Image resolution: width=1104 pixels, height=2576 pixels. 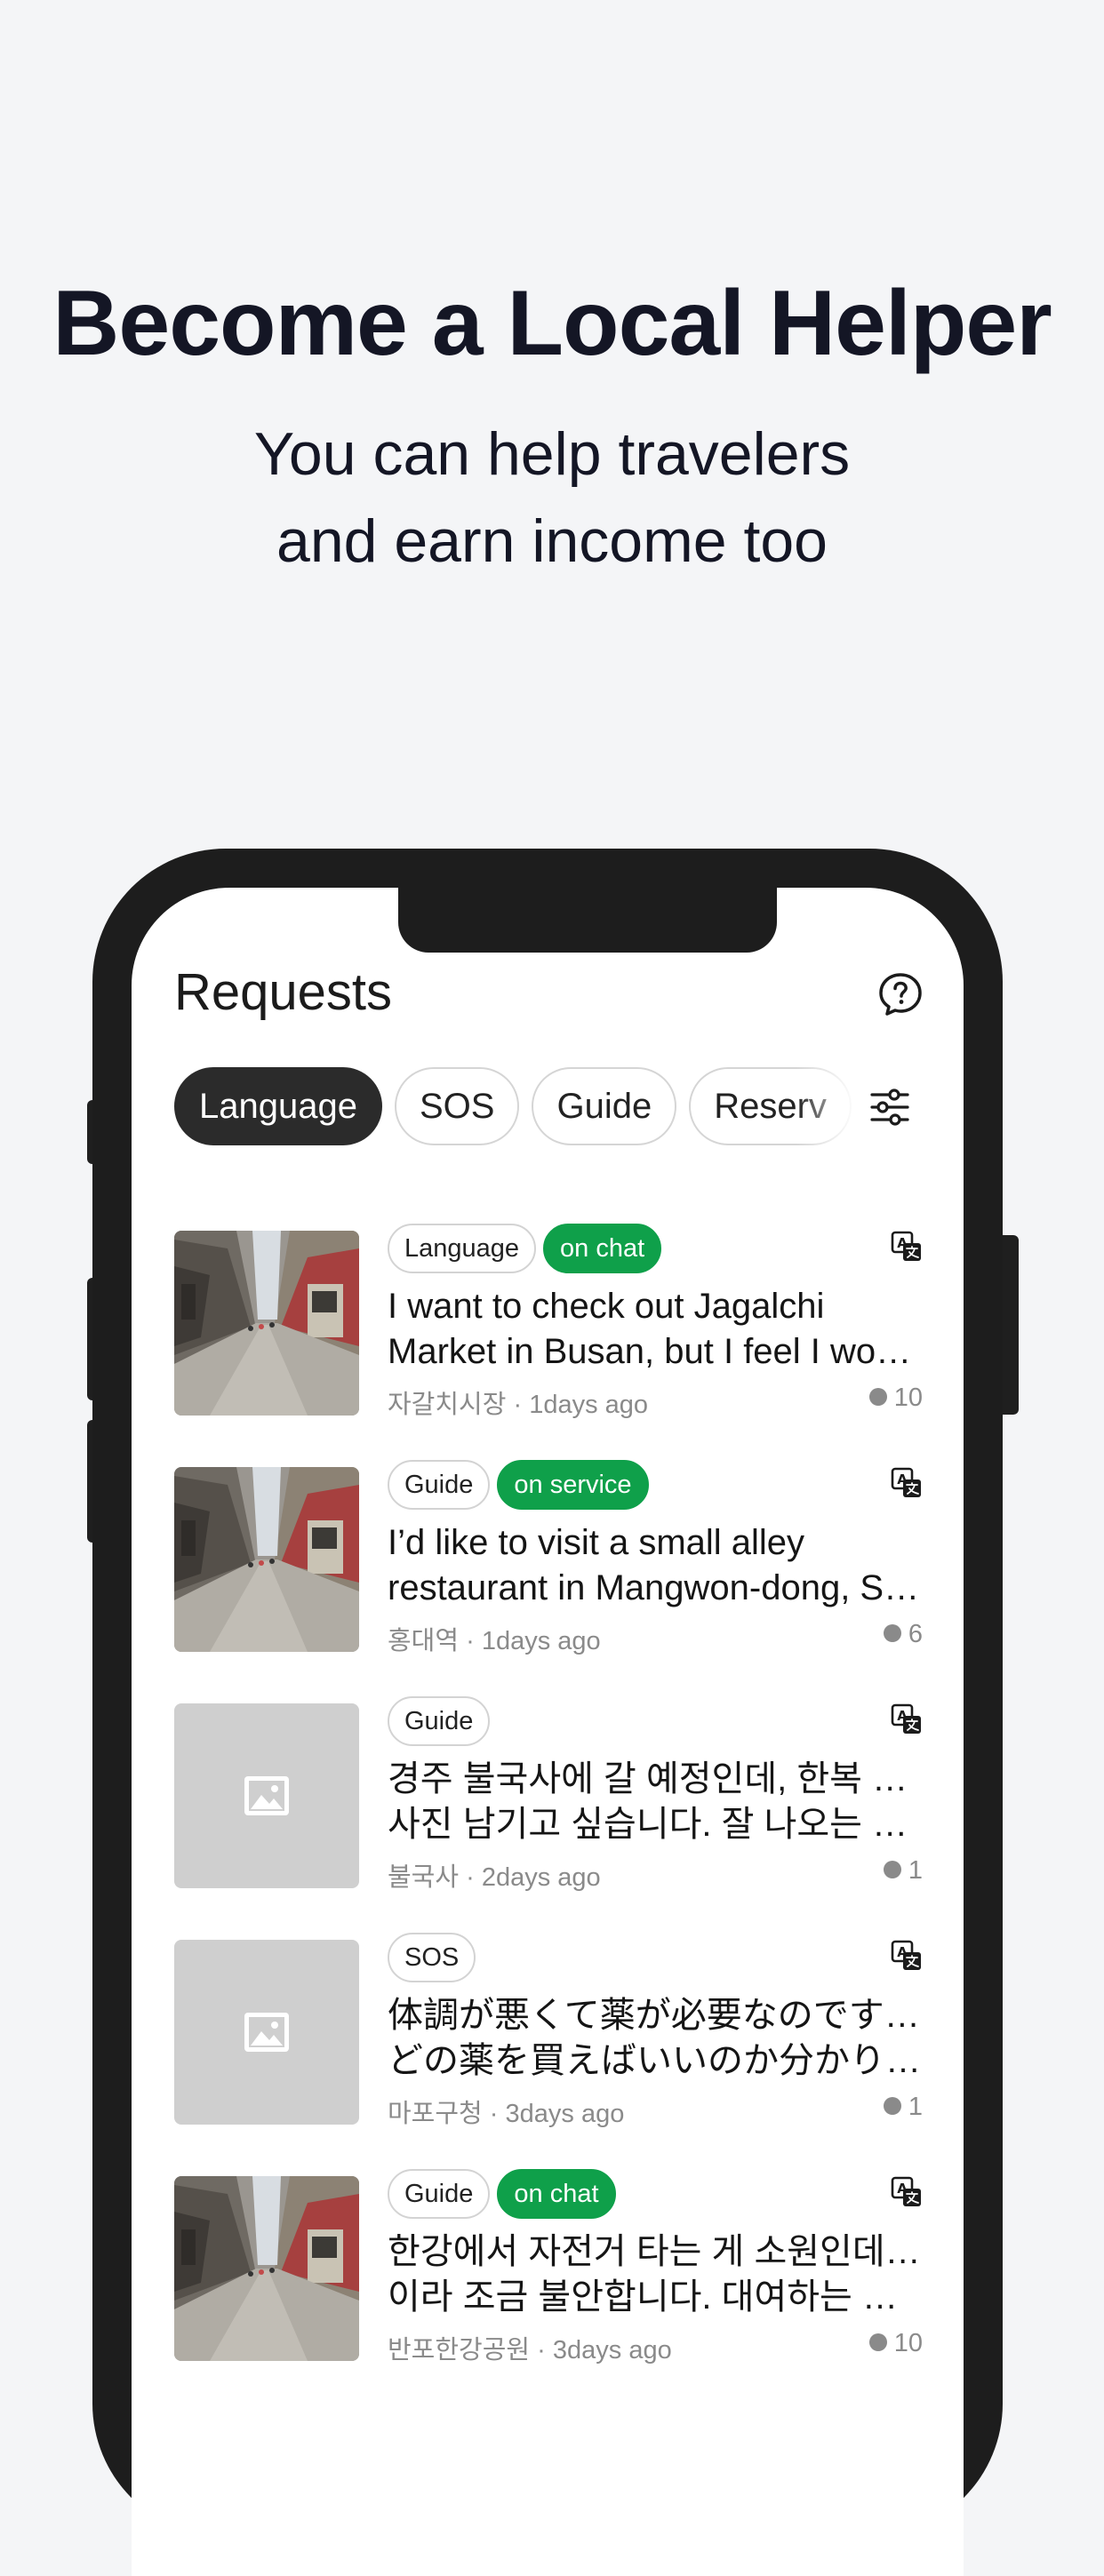 What do you see at coordinates (827, 1108) in the screenshot?
I see `chip-fade-overlay` at bounding box center [827, 1108].